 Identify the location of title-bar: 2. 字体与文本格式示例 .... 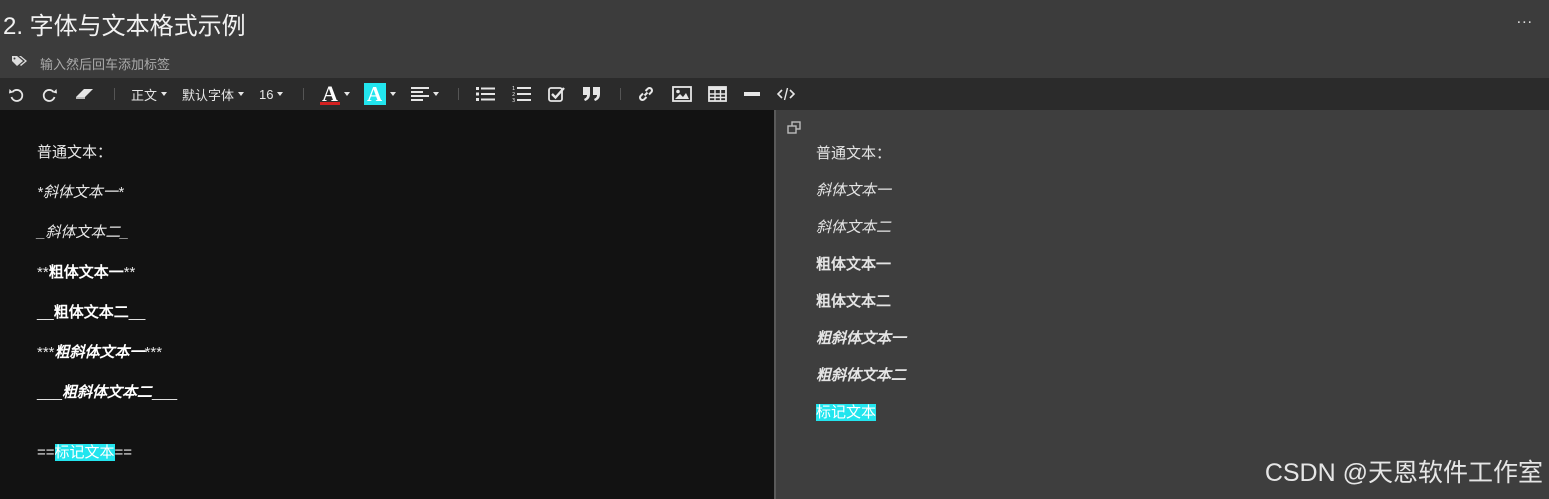
(774, 22).